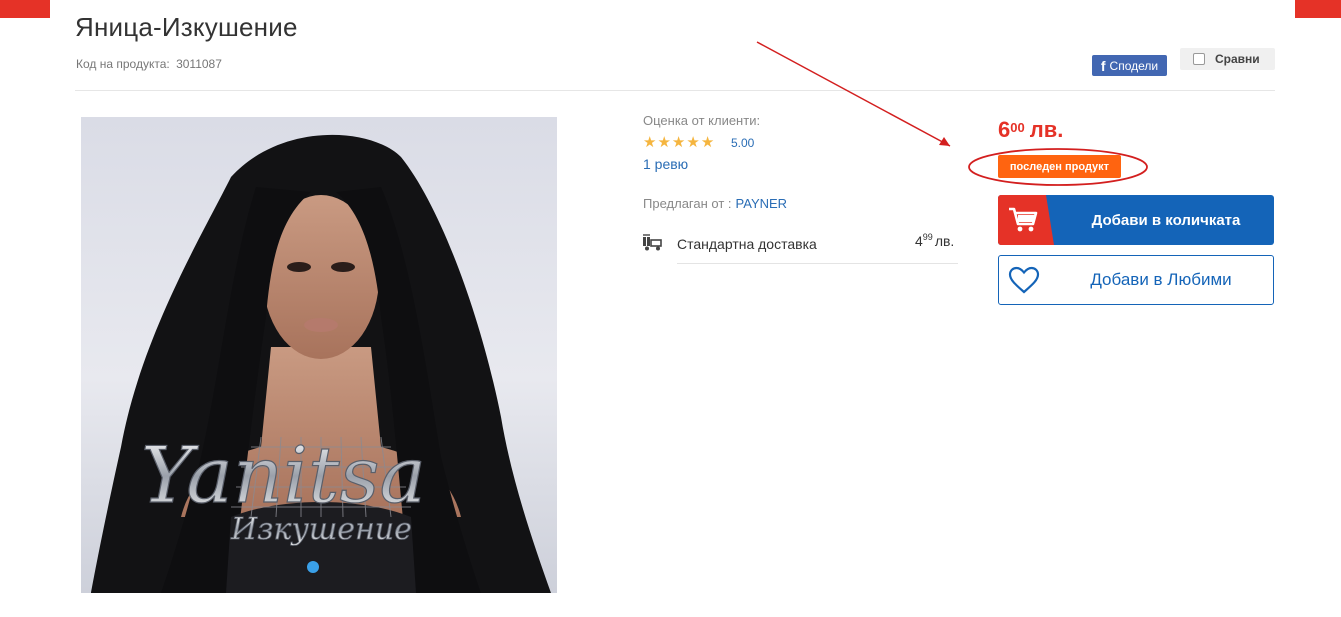 The height and width of the screenshot is (617, 1341). I want to click on add-to-cart-button: Добави в количката, so click(1136, 220).